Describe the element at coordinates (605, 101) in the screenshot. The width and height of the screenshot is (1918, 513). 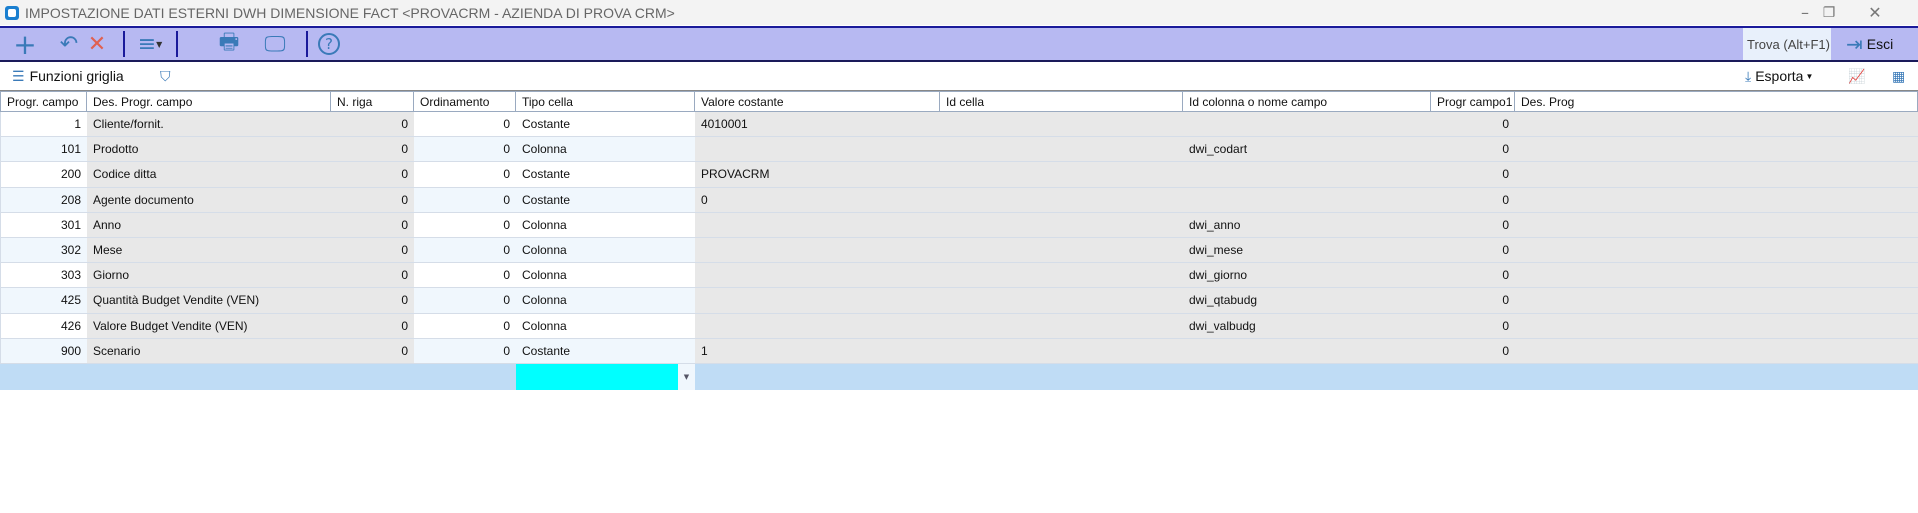
I see `column-header: Tipo cella` at that location.